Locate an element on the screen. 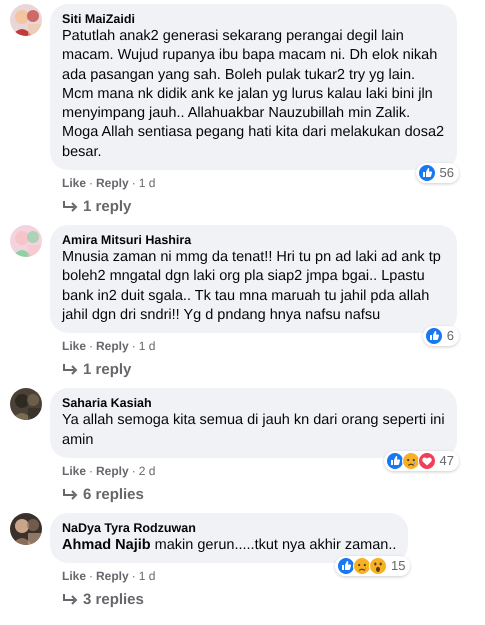  surprised-face-icon is located at coordinates (377, 566).